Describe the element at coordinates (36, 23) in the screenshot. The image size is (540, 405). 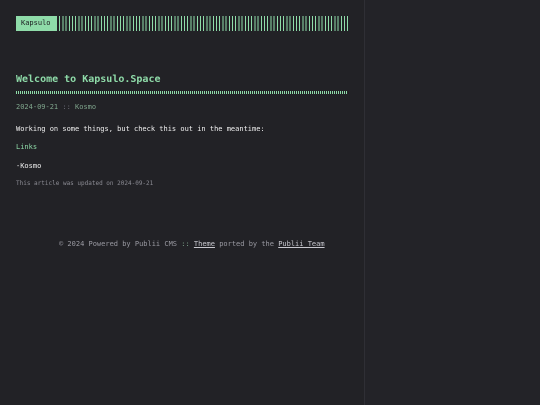
I see `site-logo-link: Kapsulo` at that location.